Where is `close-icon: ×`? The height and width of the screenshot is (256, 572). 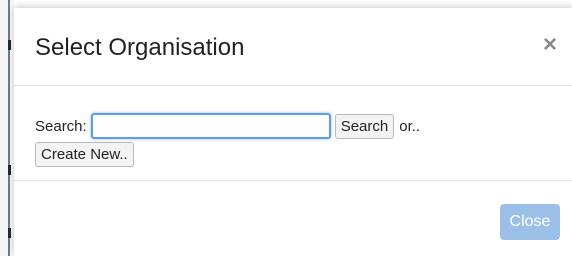 close-icon: × is located at coordinates (550, 45).